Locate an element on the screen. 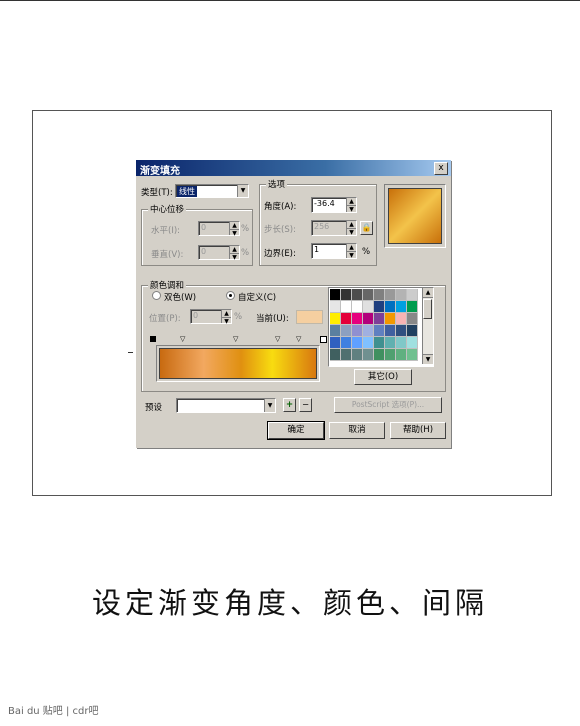 This screenshot has height=726, width=580. scroll-thumb is located at coordinates (427, 309).